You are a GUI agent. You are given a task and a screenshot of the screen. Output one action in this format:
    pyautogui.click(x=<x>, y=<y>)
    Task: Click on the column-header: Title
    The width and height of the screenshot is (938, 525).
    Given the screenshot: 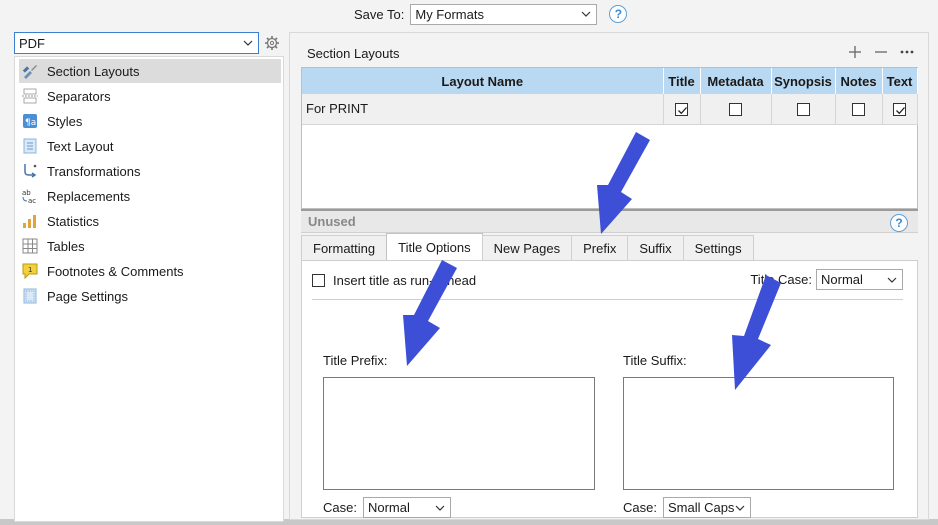 What is the action you would take?
    pyautogui.click(x=682, y=81)
    